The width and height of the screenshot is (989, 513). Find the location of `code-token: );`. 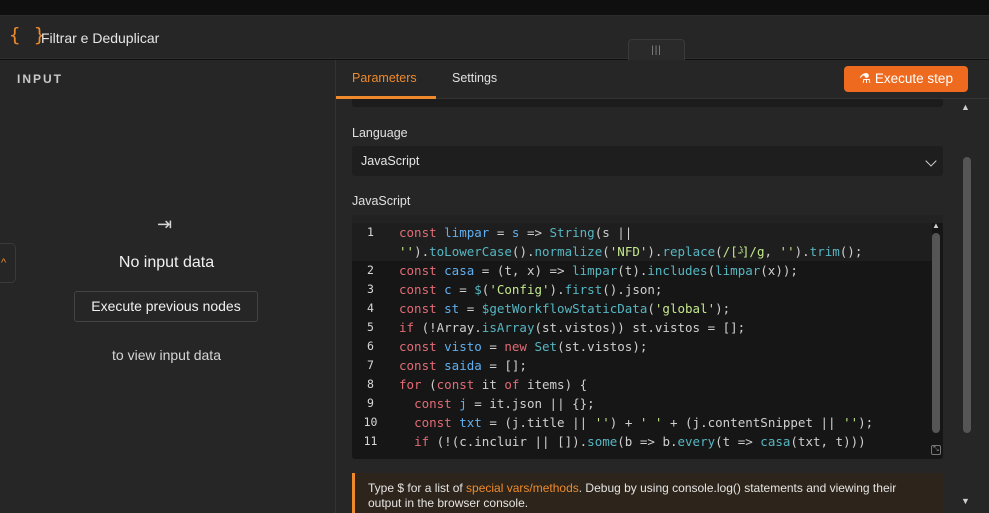

code-token: ); is located at coordinates (866, 422).